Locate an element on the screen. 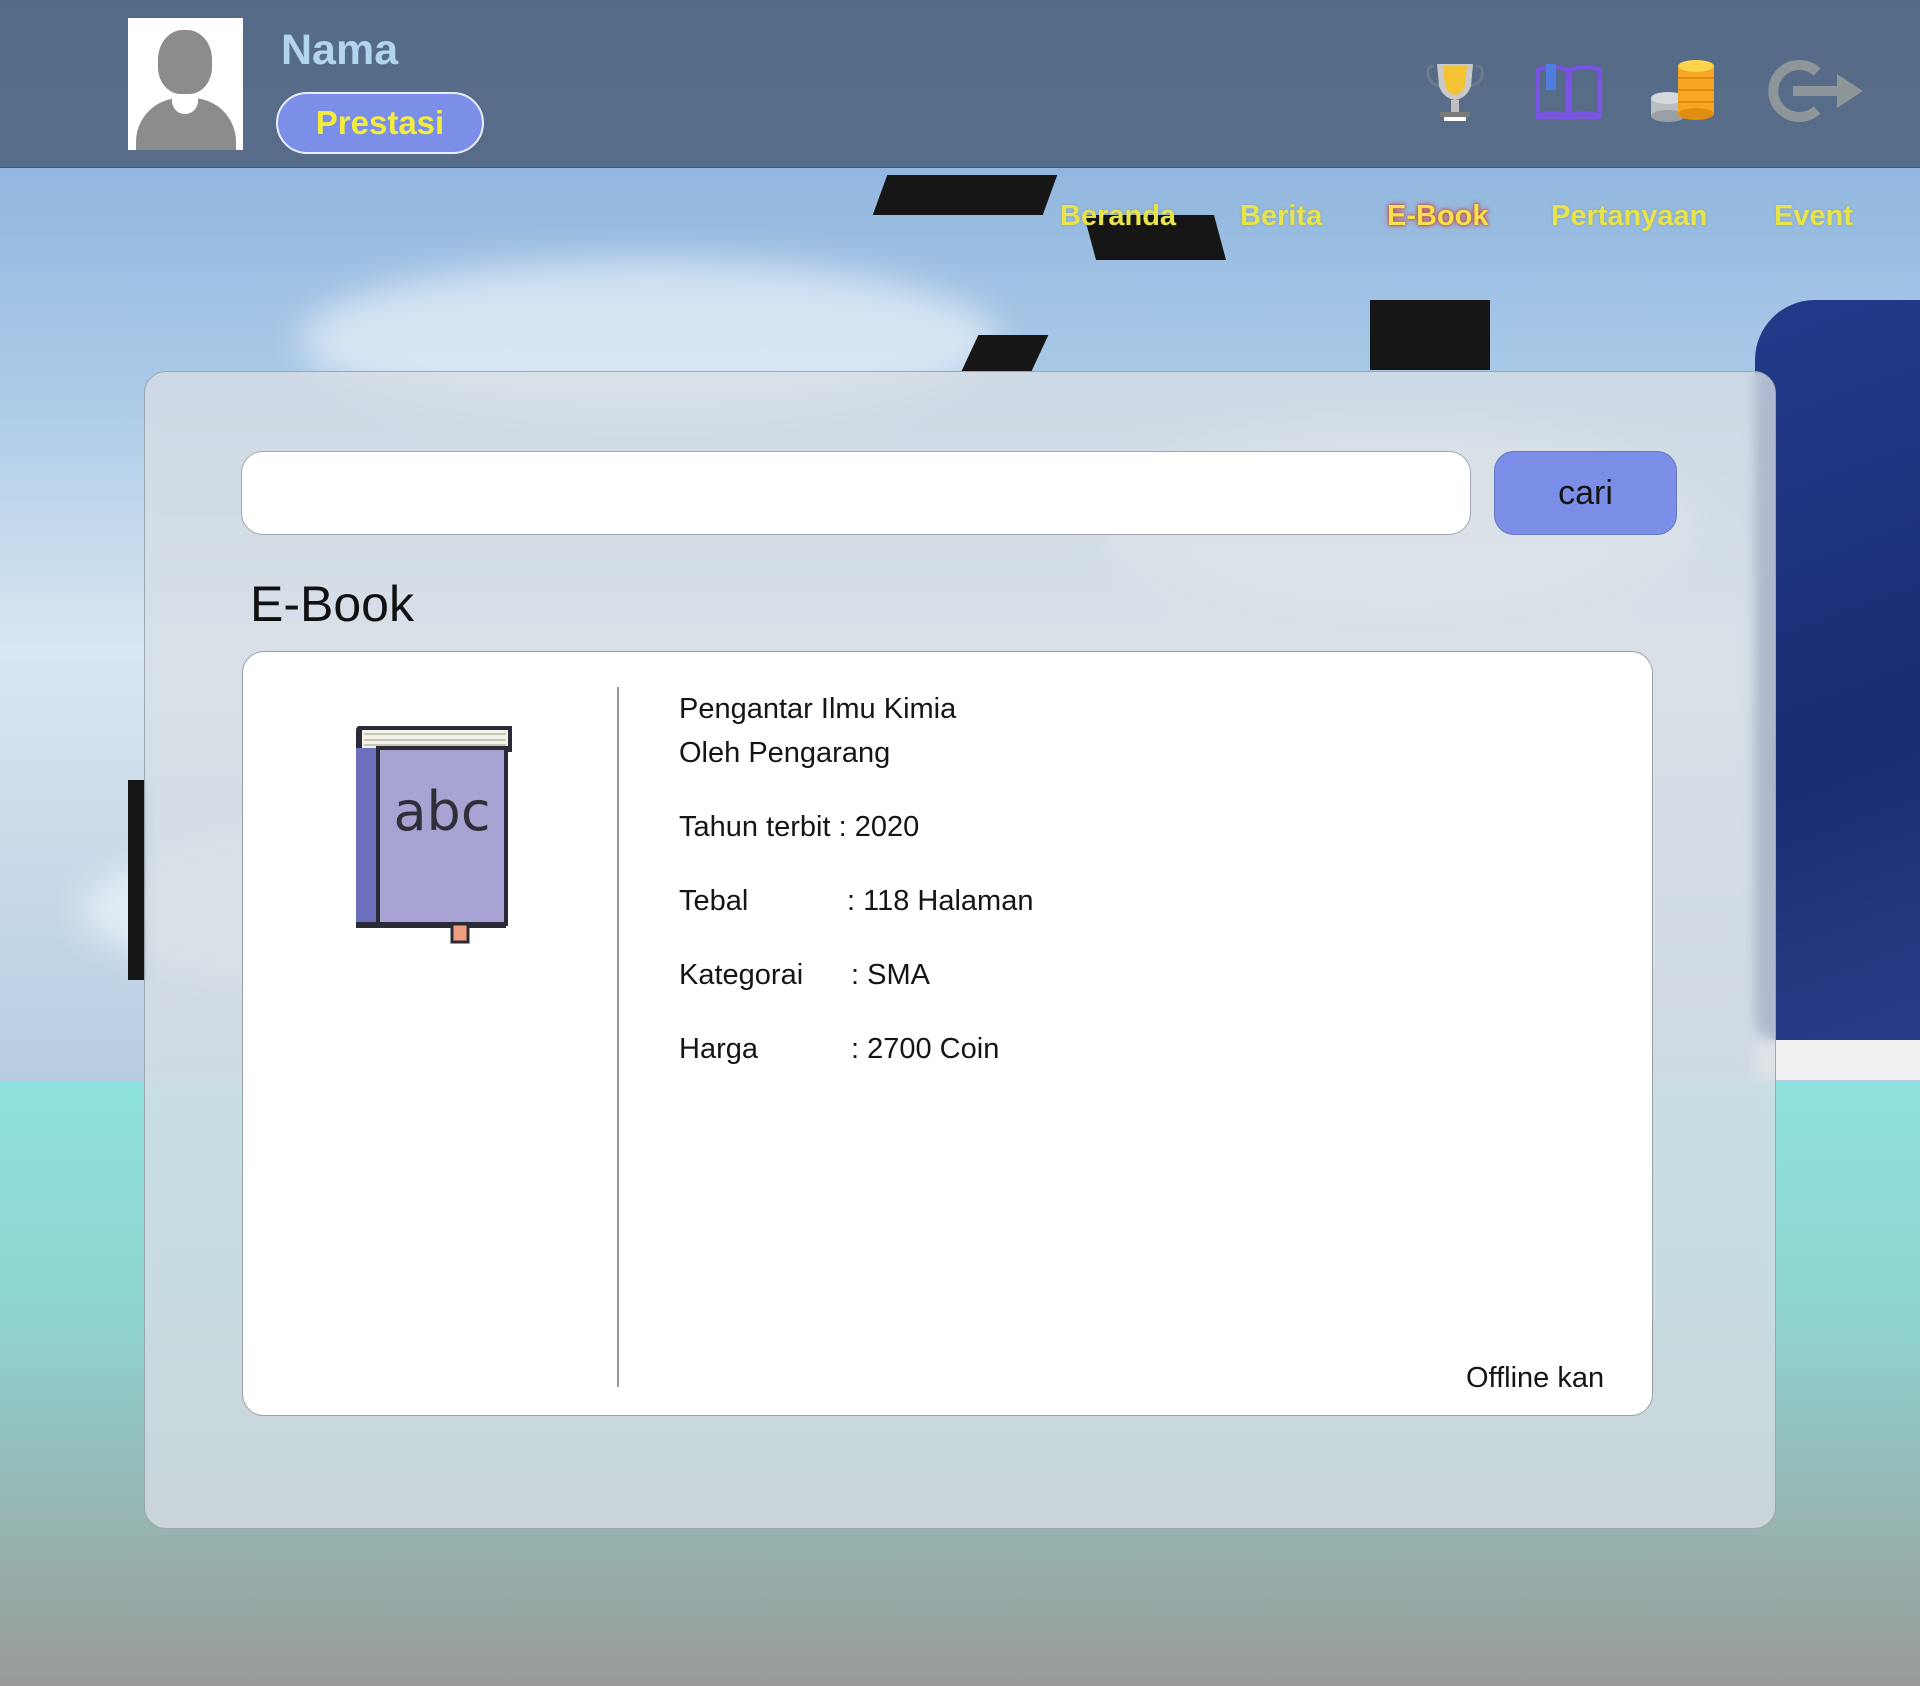 The height and width of the screenshot is (1686, 1920). search-input is located at coordinates (856, 493).